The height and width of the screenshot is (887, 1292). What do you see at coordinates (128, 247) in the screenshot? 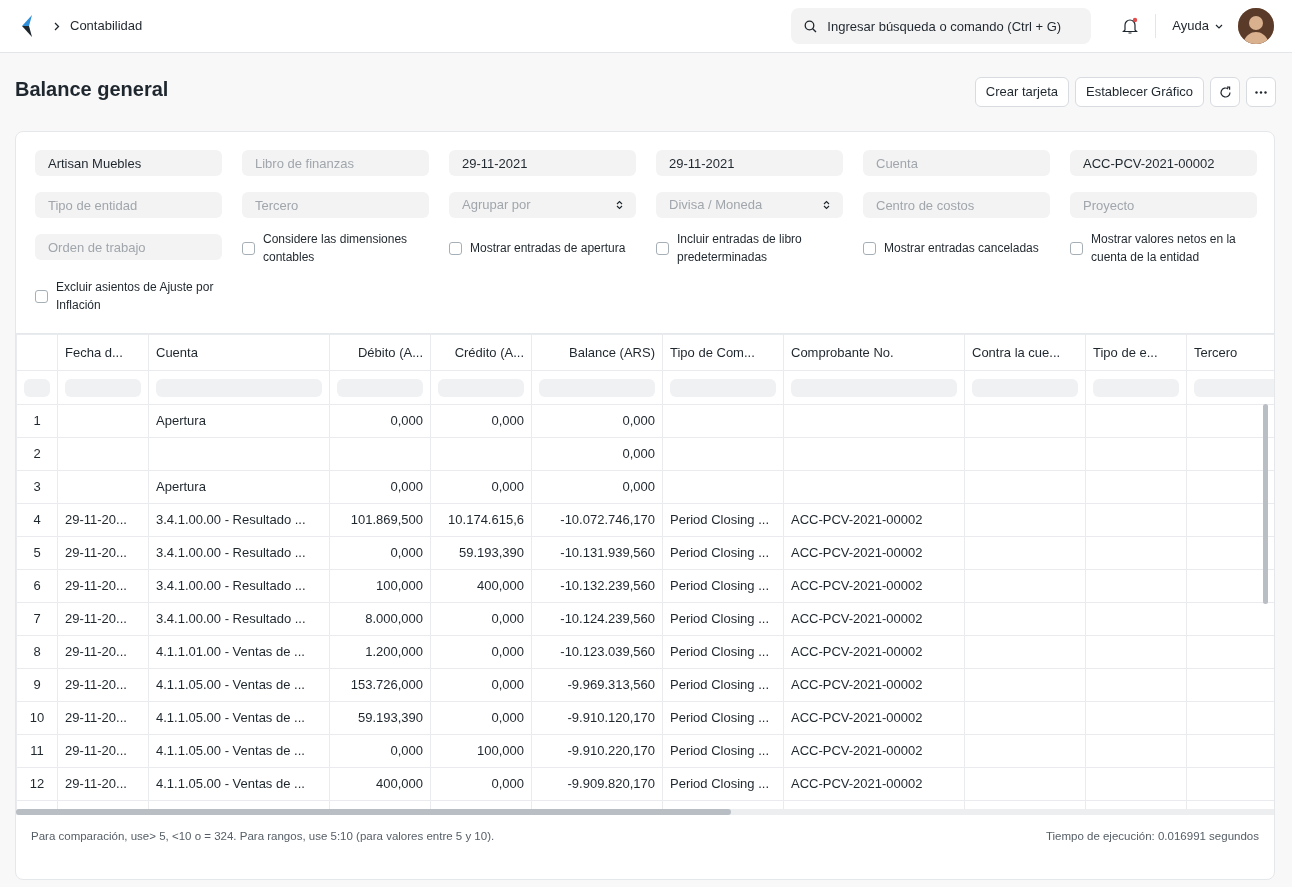
I see `filter-field: Orden de trabajo` at bounding box center [128, 247].